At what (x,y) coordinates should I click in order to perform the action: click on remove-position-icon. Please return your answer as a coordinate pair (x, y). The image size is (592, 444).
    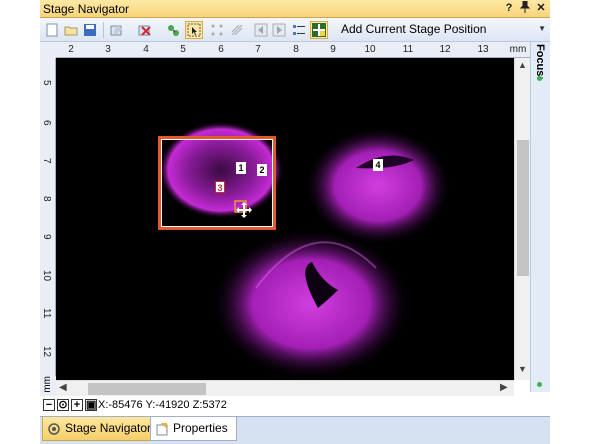
    Looking at the image, I should click on (145, 30).